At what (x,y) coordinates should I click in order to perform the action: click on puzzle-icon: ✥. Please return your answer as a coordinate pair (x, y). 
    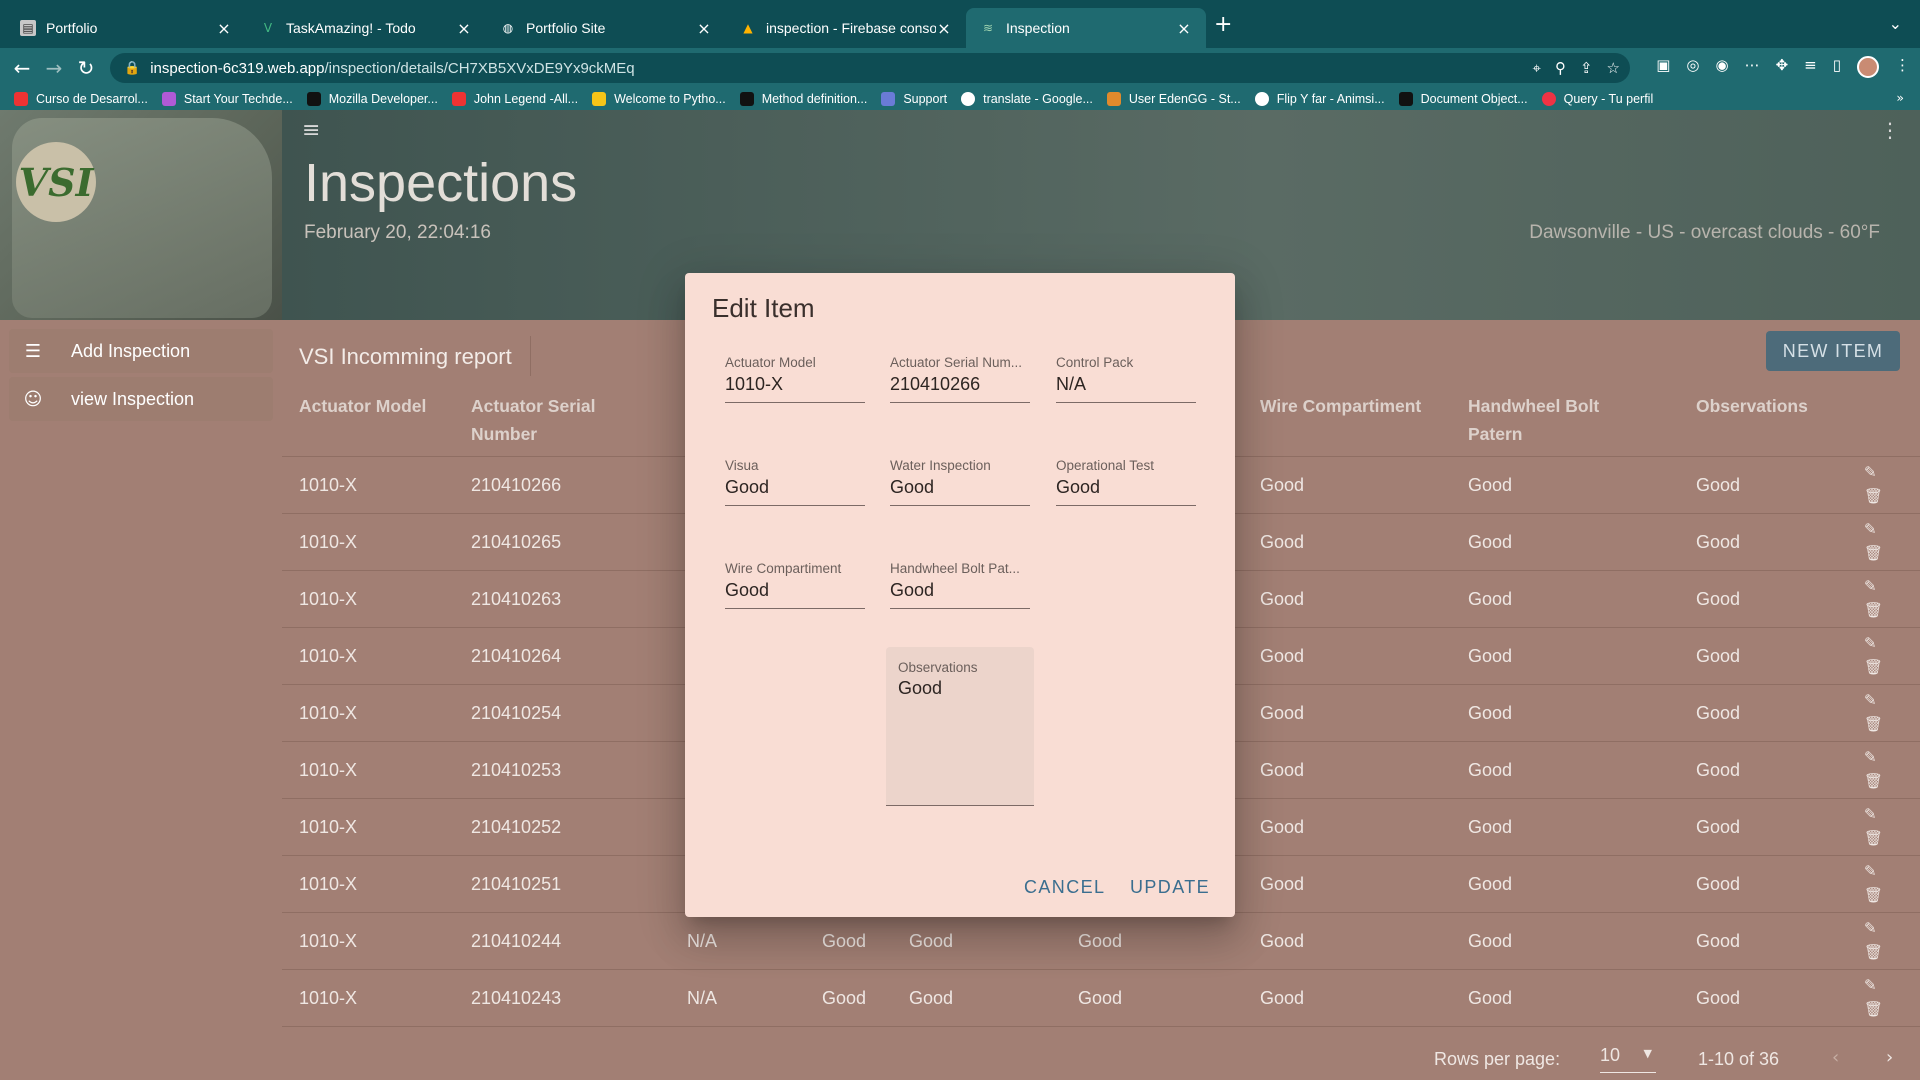
    Looking at the image, I should click on (1782, 67).